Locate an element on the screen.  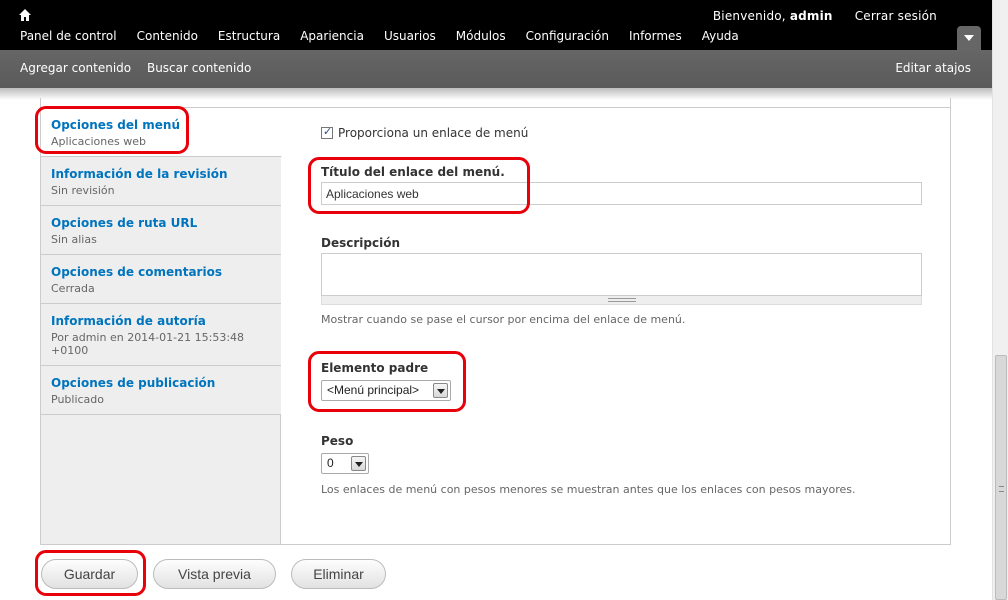
edit-shortcuts-link: Editar atajos is located at coordinates (933, 68).